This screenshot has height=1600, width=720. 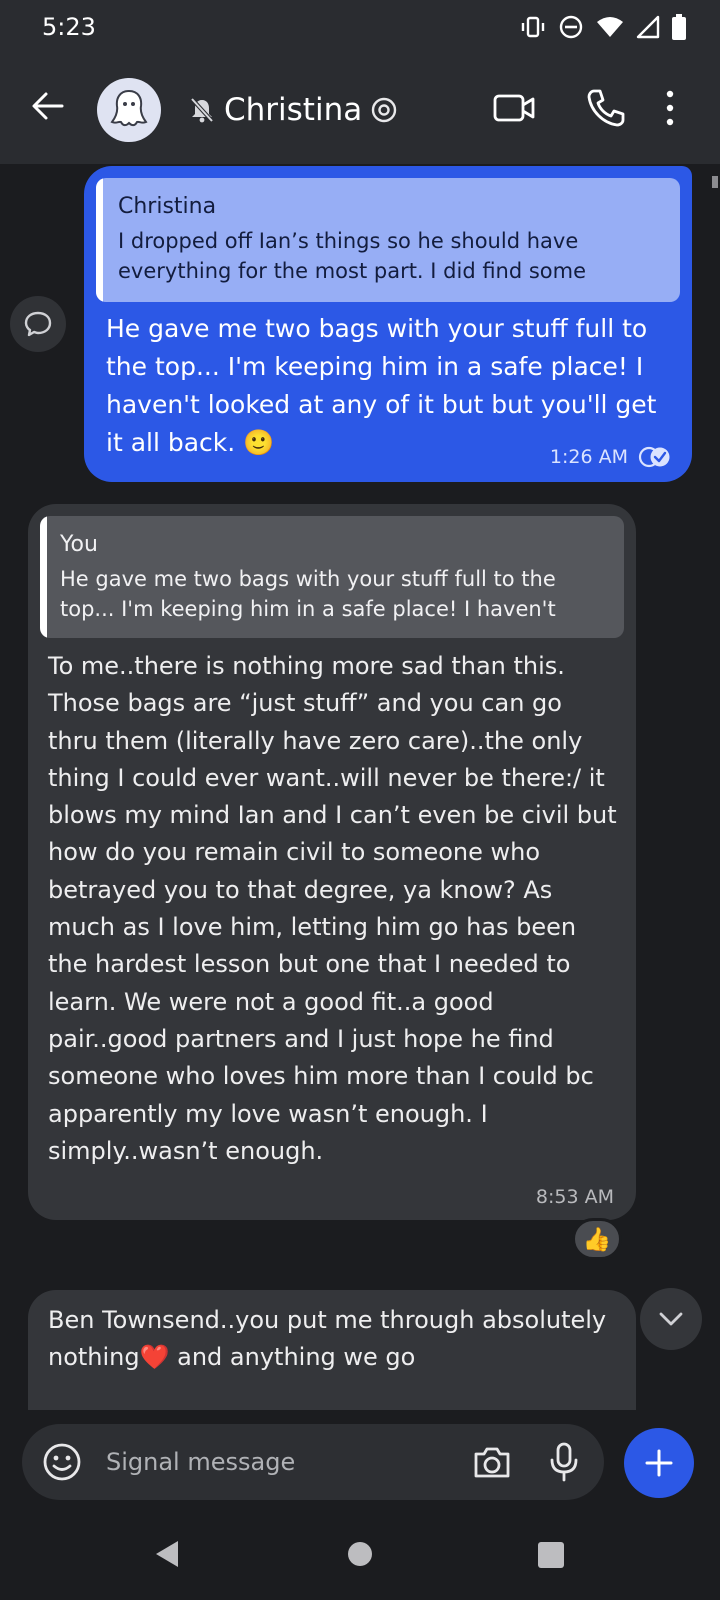 I want to click on nav-back-button, so click(x=168, y=1554).